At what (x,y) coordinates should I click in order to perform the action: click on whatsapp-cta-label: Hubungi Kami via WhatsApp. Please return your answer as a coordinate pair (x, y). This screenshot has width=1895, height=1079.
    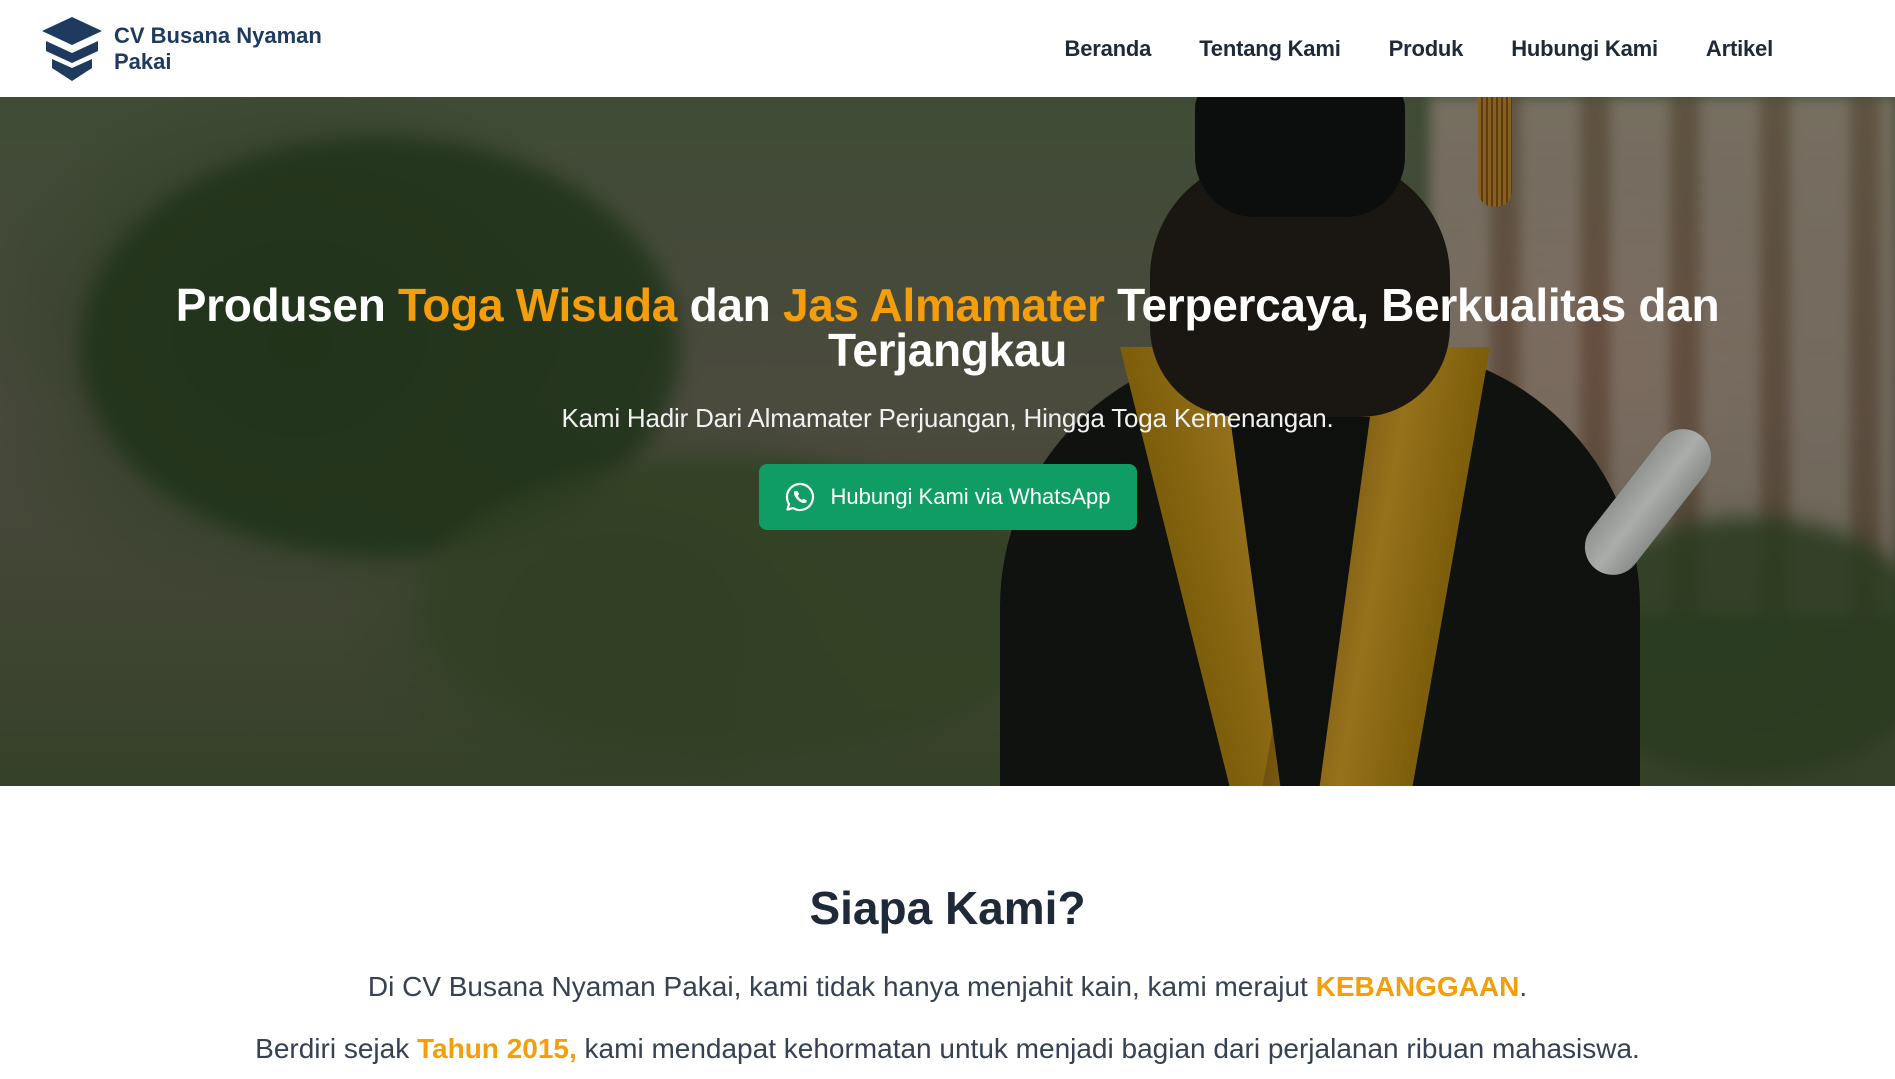
    Looking at the image, I should click on (970, 496).